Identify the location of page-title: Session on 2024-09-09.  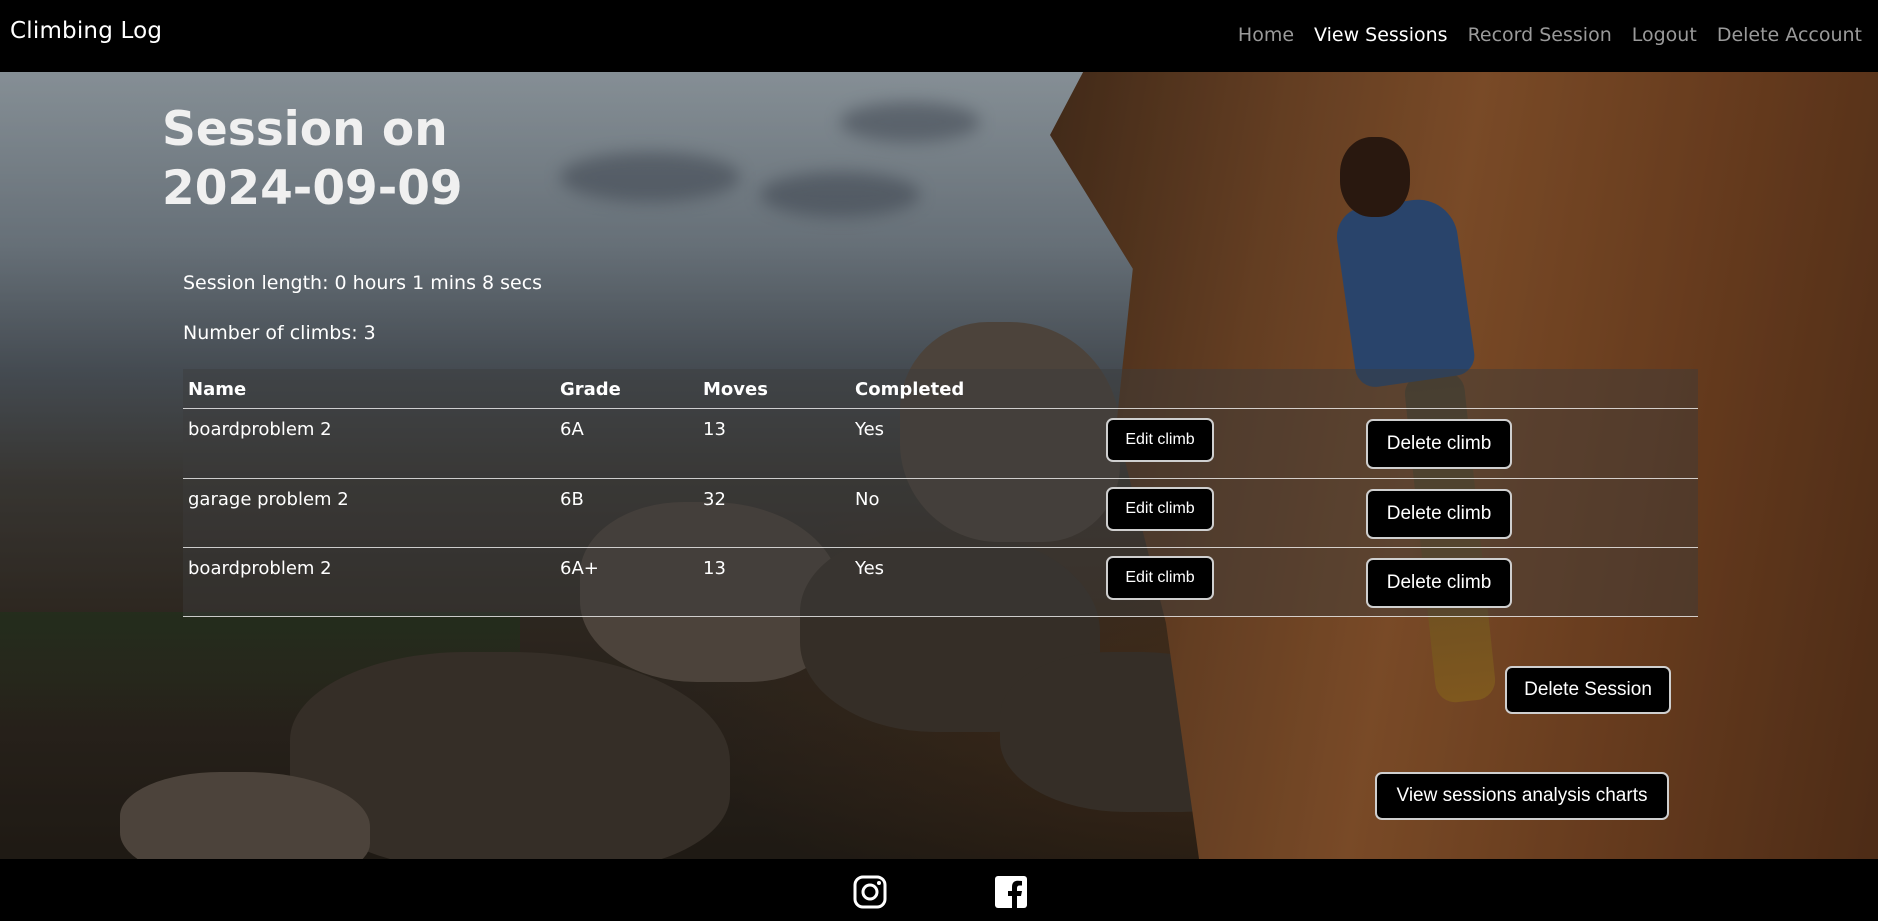
(312, 159).